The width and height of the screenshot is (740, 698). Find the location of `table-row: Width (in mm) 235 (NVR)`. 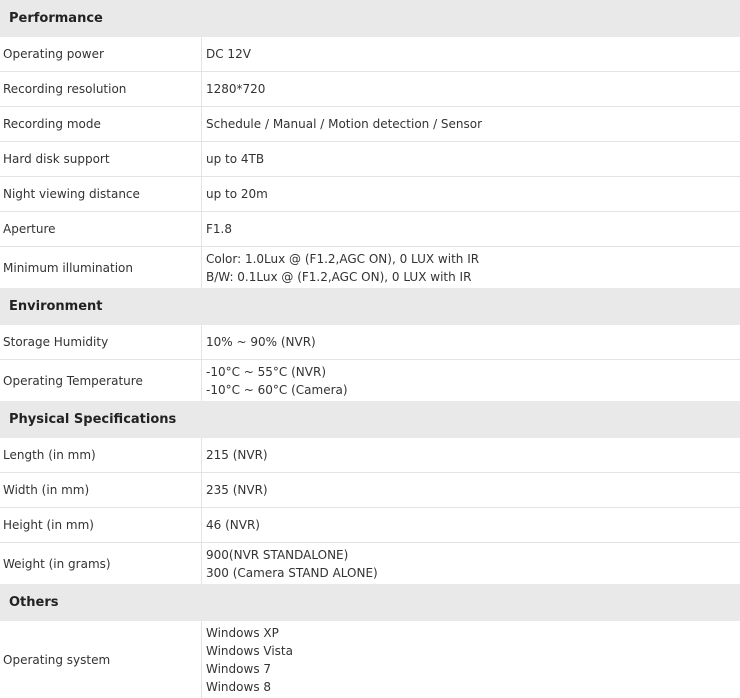

table-row: Width (in mm) 235 (NVR) is located at coordinates (370, 490).